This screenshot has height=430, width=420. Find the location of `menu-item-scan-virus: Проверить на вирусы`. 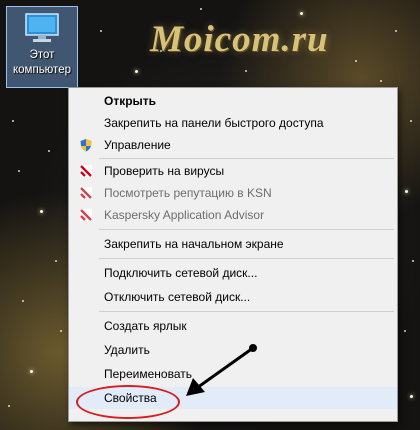

menu-item-scan-virus: Проверить на вирусы is located at coordinates (233, 171).